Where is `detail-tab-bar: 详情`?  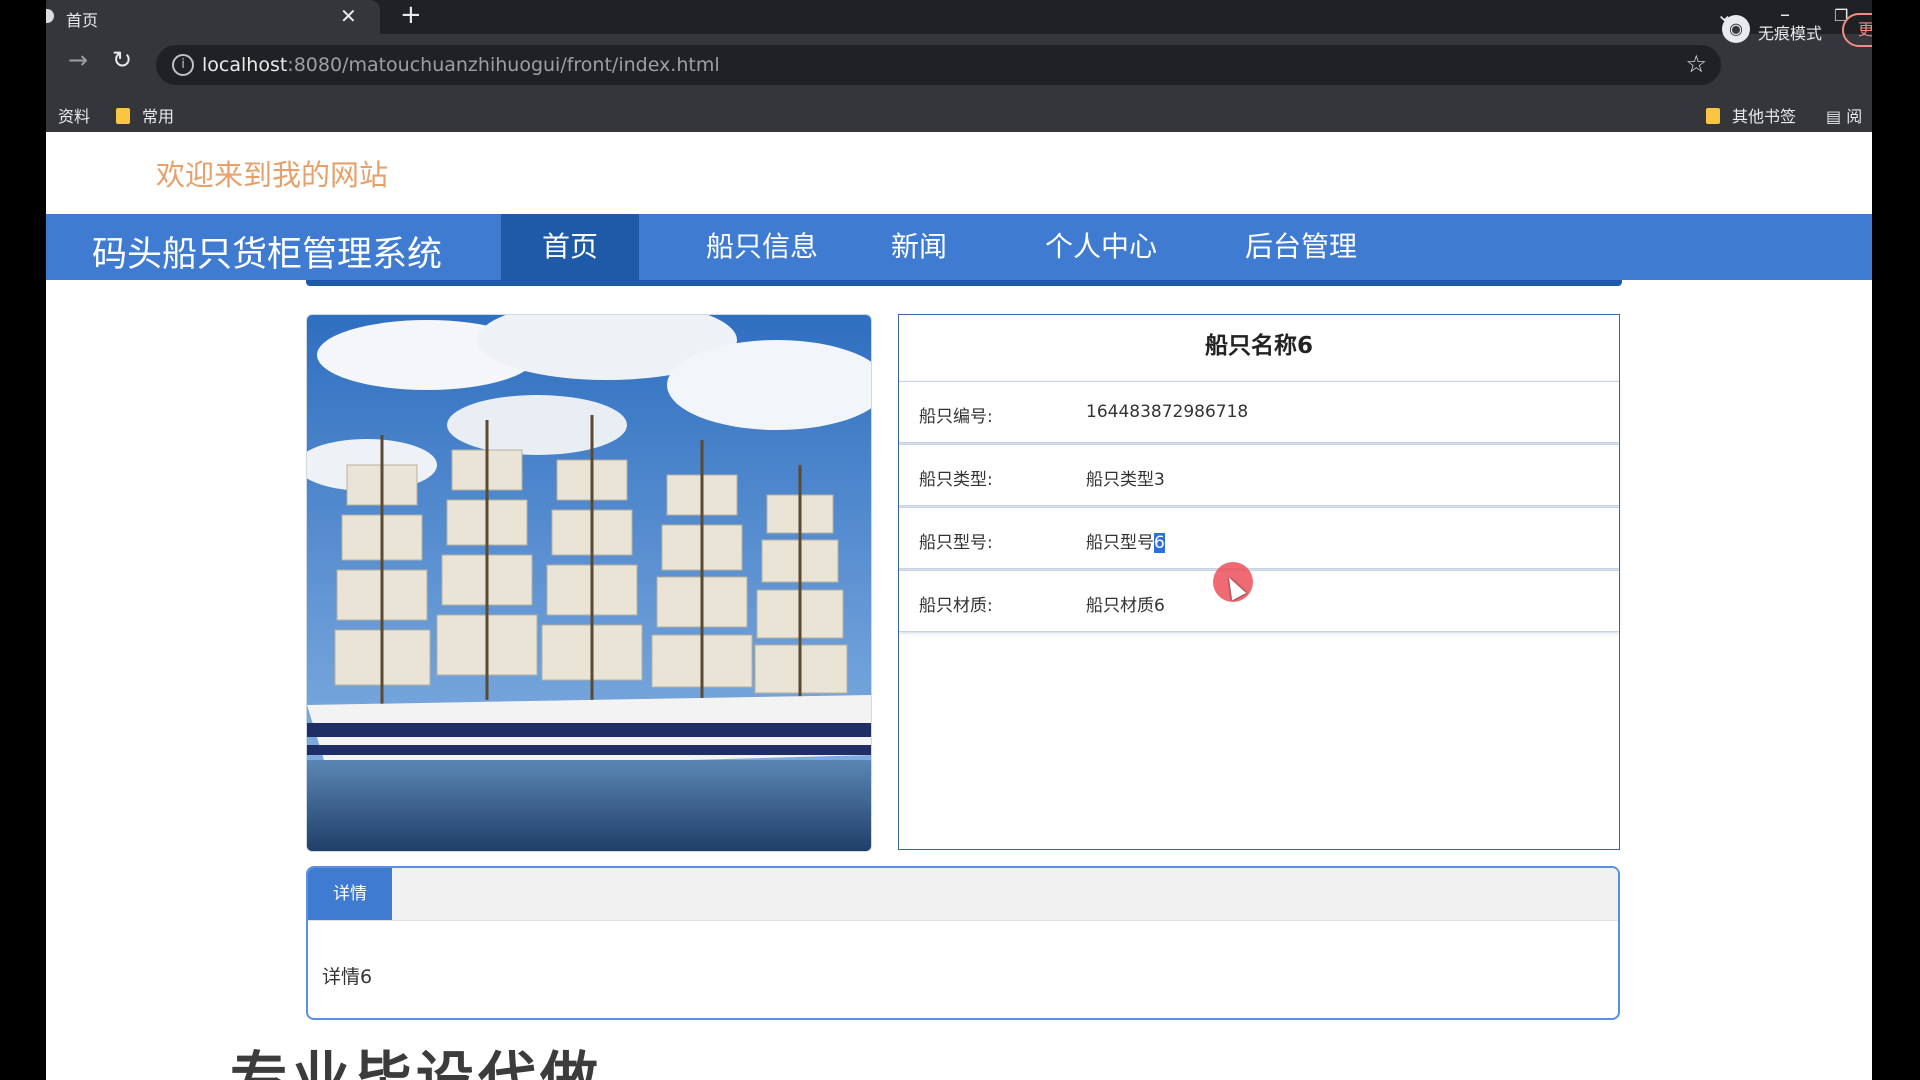
detail-tab-bar: 详情 is located at coordinates (963, 894).